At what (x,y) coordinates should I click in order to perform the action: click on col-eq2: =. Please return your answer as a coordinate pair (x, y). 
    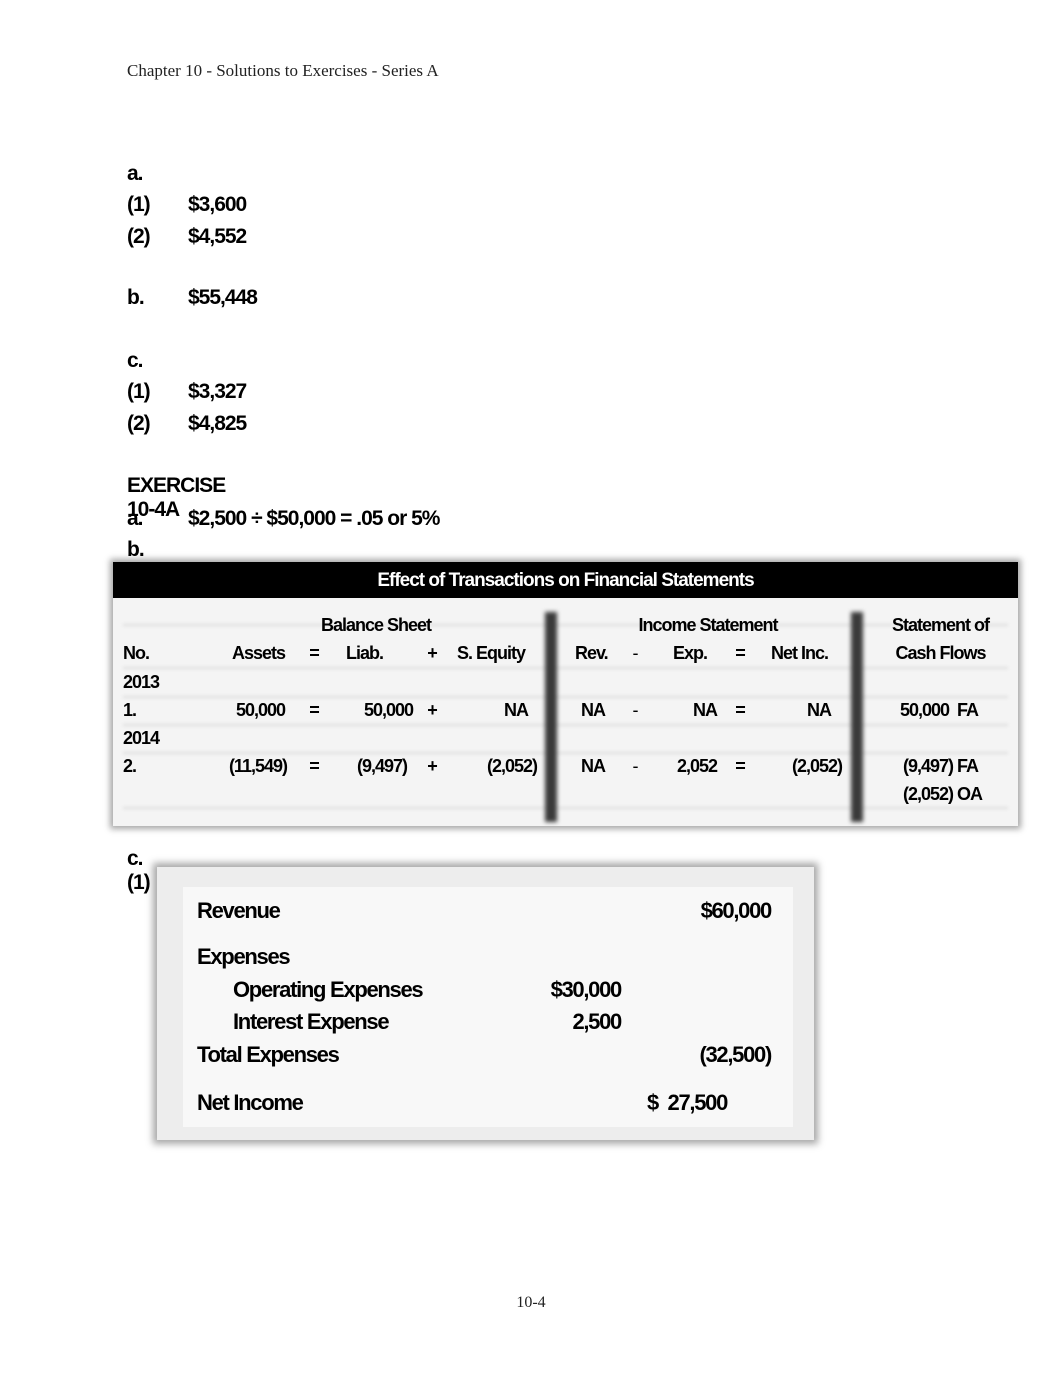
    Looking at the image, I should click on (740, 653).